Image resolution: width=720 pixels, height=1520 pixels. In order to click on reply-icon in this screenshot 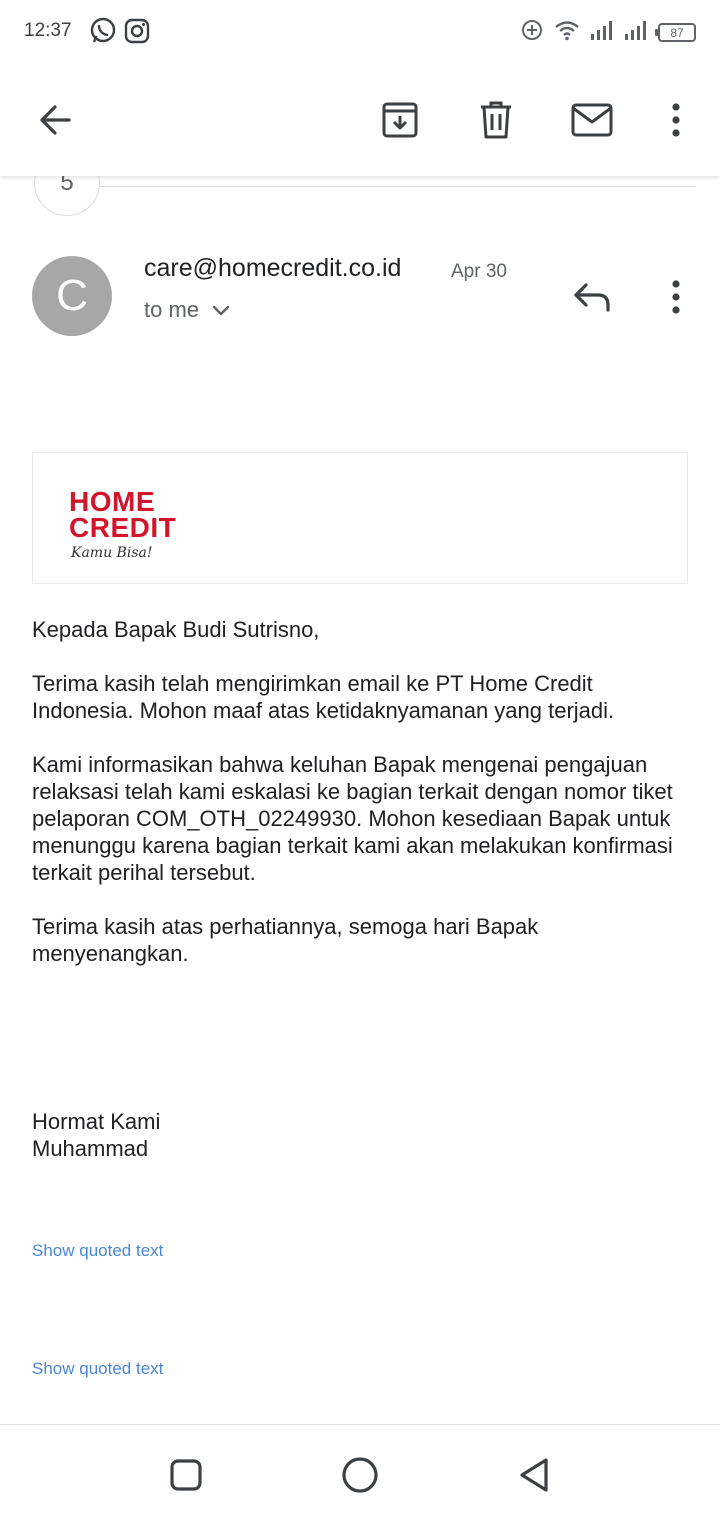, I will do `click(592, 297)`.